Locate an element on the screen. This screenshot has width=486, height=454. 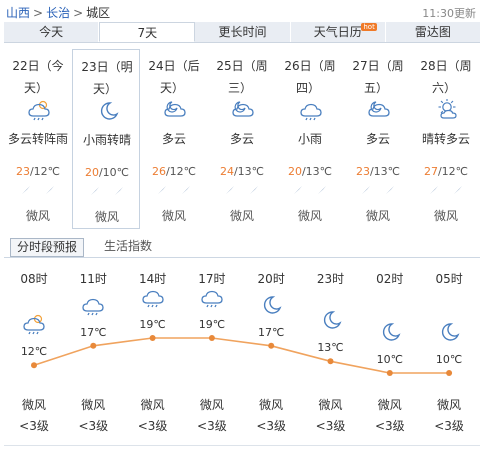
day-column: 28日（周 六） 晴转多云 27/12℃ 微风 is located at coordinates (446, 139).